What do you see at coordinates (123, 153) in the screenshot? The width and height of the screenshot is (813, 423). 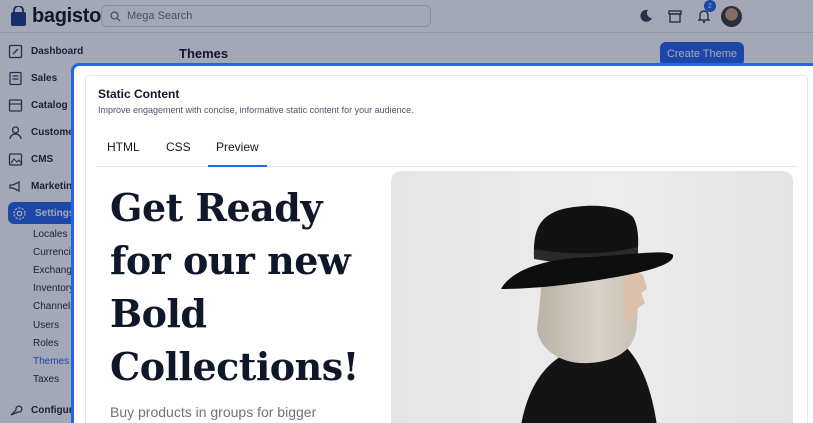 I see `tab-html: HTML` at bounding box center [123, 153].